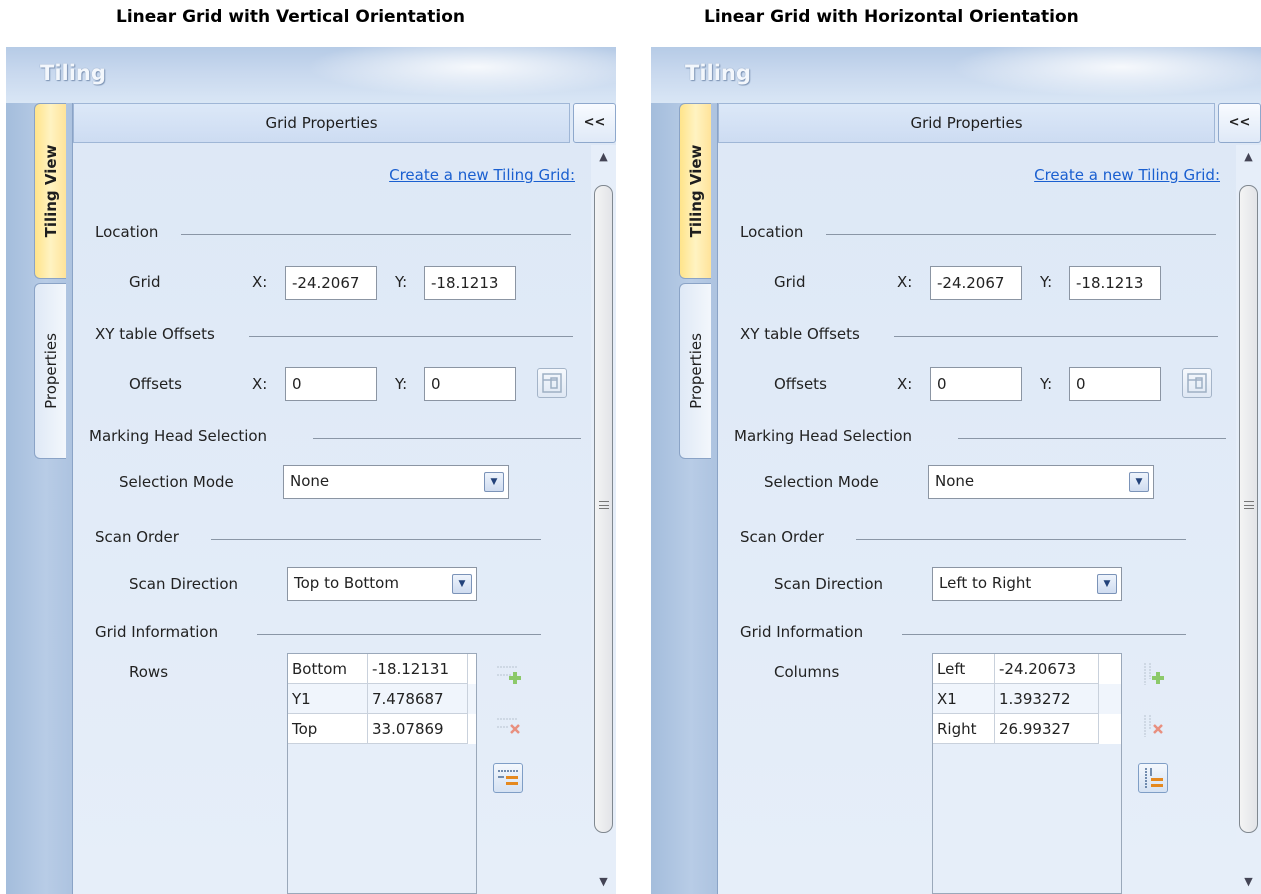 This screenshot has width=1261, height=894. Describe the element at coordinates (418, 699) in the screenshot. I see `row-value-cell: 7.478687` at that location.